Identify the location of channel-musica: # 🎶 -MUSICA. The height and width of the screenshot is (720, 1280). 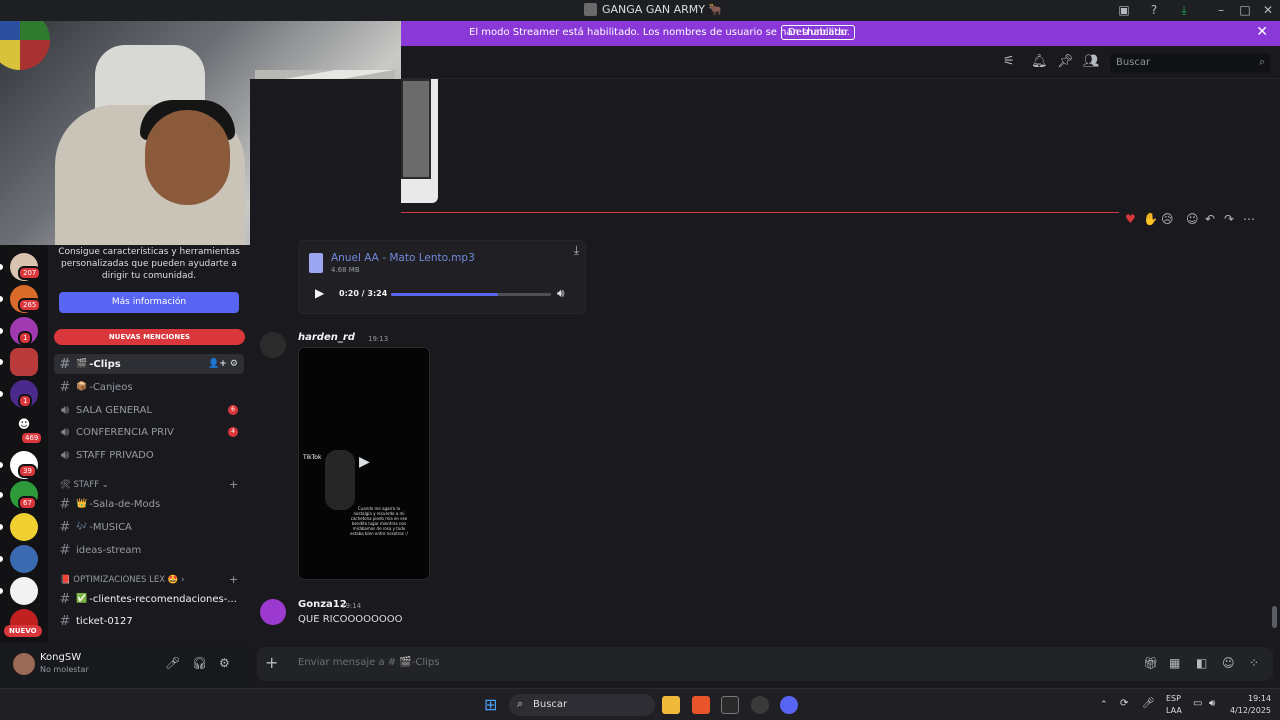
(149, 527).